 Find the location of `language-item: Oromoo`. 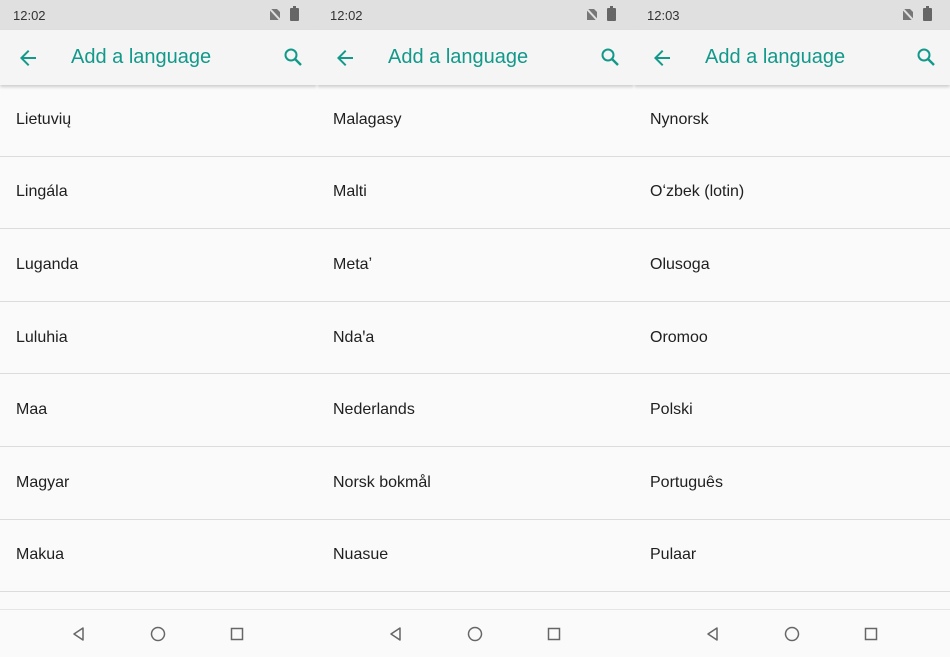

language-item: Oromoo is located at coordinates (792, 338).